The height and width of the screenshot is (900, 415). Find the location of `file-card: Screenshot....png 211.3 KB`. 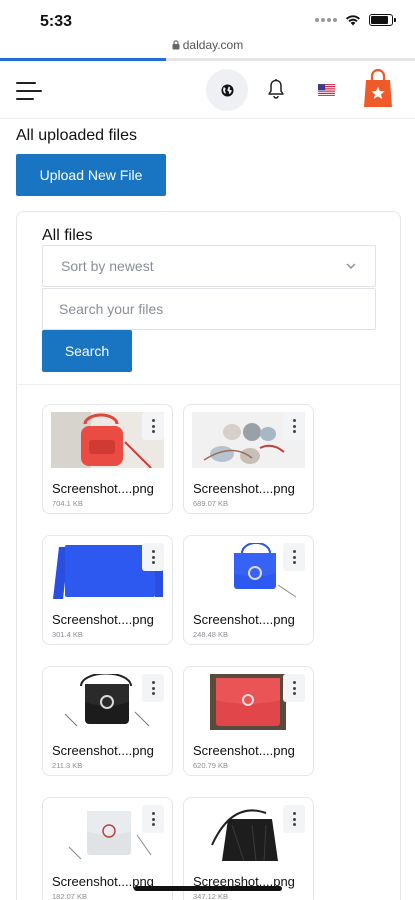

file-card: Screenshot....png 211.3 KB is located at coordinates (107, 721).